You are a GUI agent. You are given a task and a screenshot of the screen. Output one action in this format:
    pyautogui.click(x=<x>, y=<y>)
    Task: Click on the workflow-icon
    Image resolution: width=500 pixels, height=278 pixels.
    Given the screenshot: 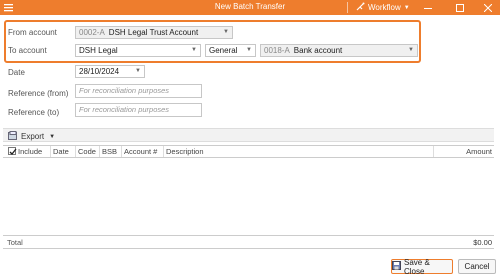 What is the action you would take?
    pyautogui.click(x=360, y=7)
    